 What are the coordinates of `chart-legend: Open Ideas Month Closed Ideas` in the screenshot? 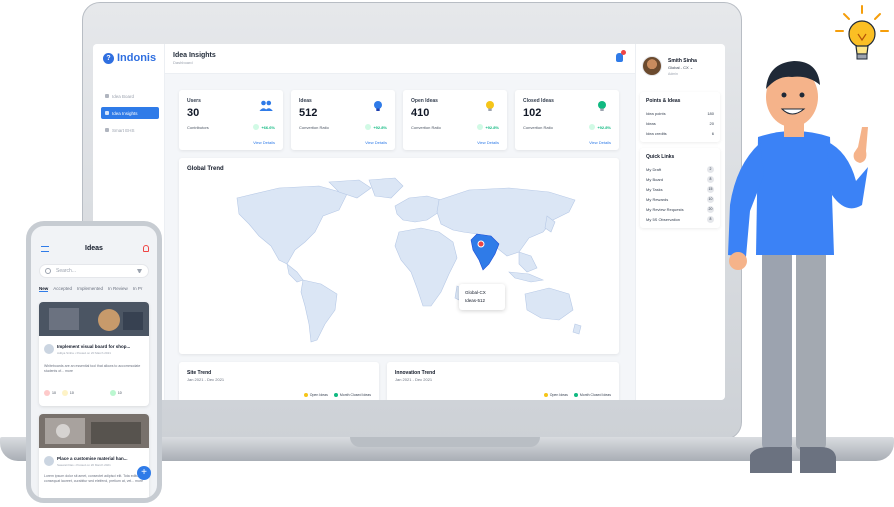 It's located at (577, 395).